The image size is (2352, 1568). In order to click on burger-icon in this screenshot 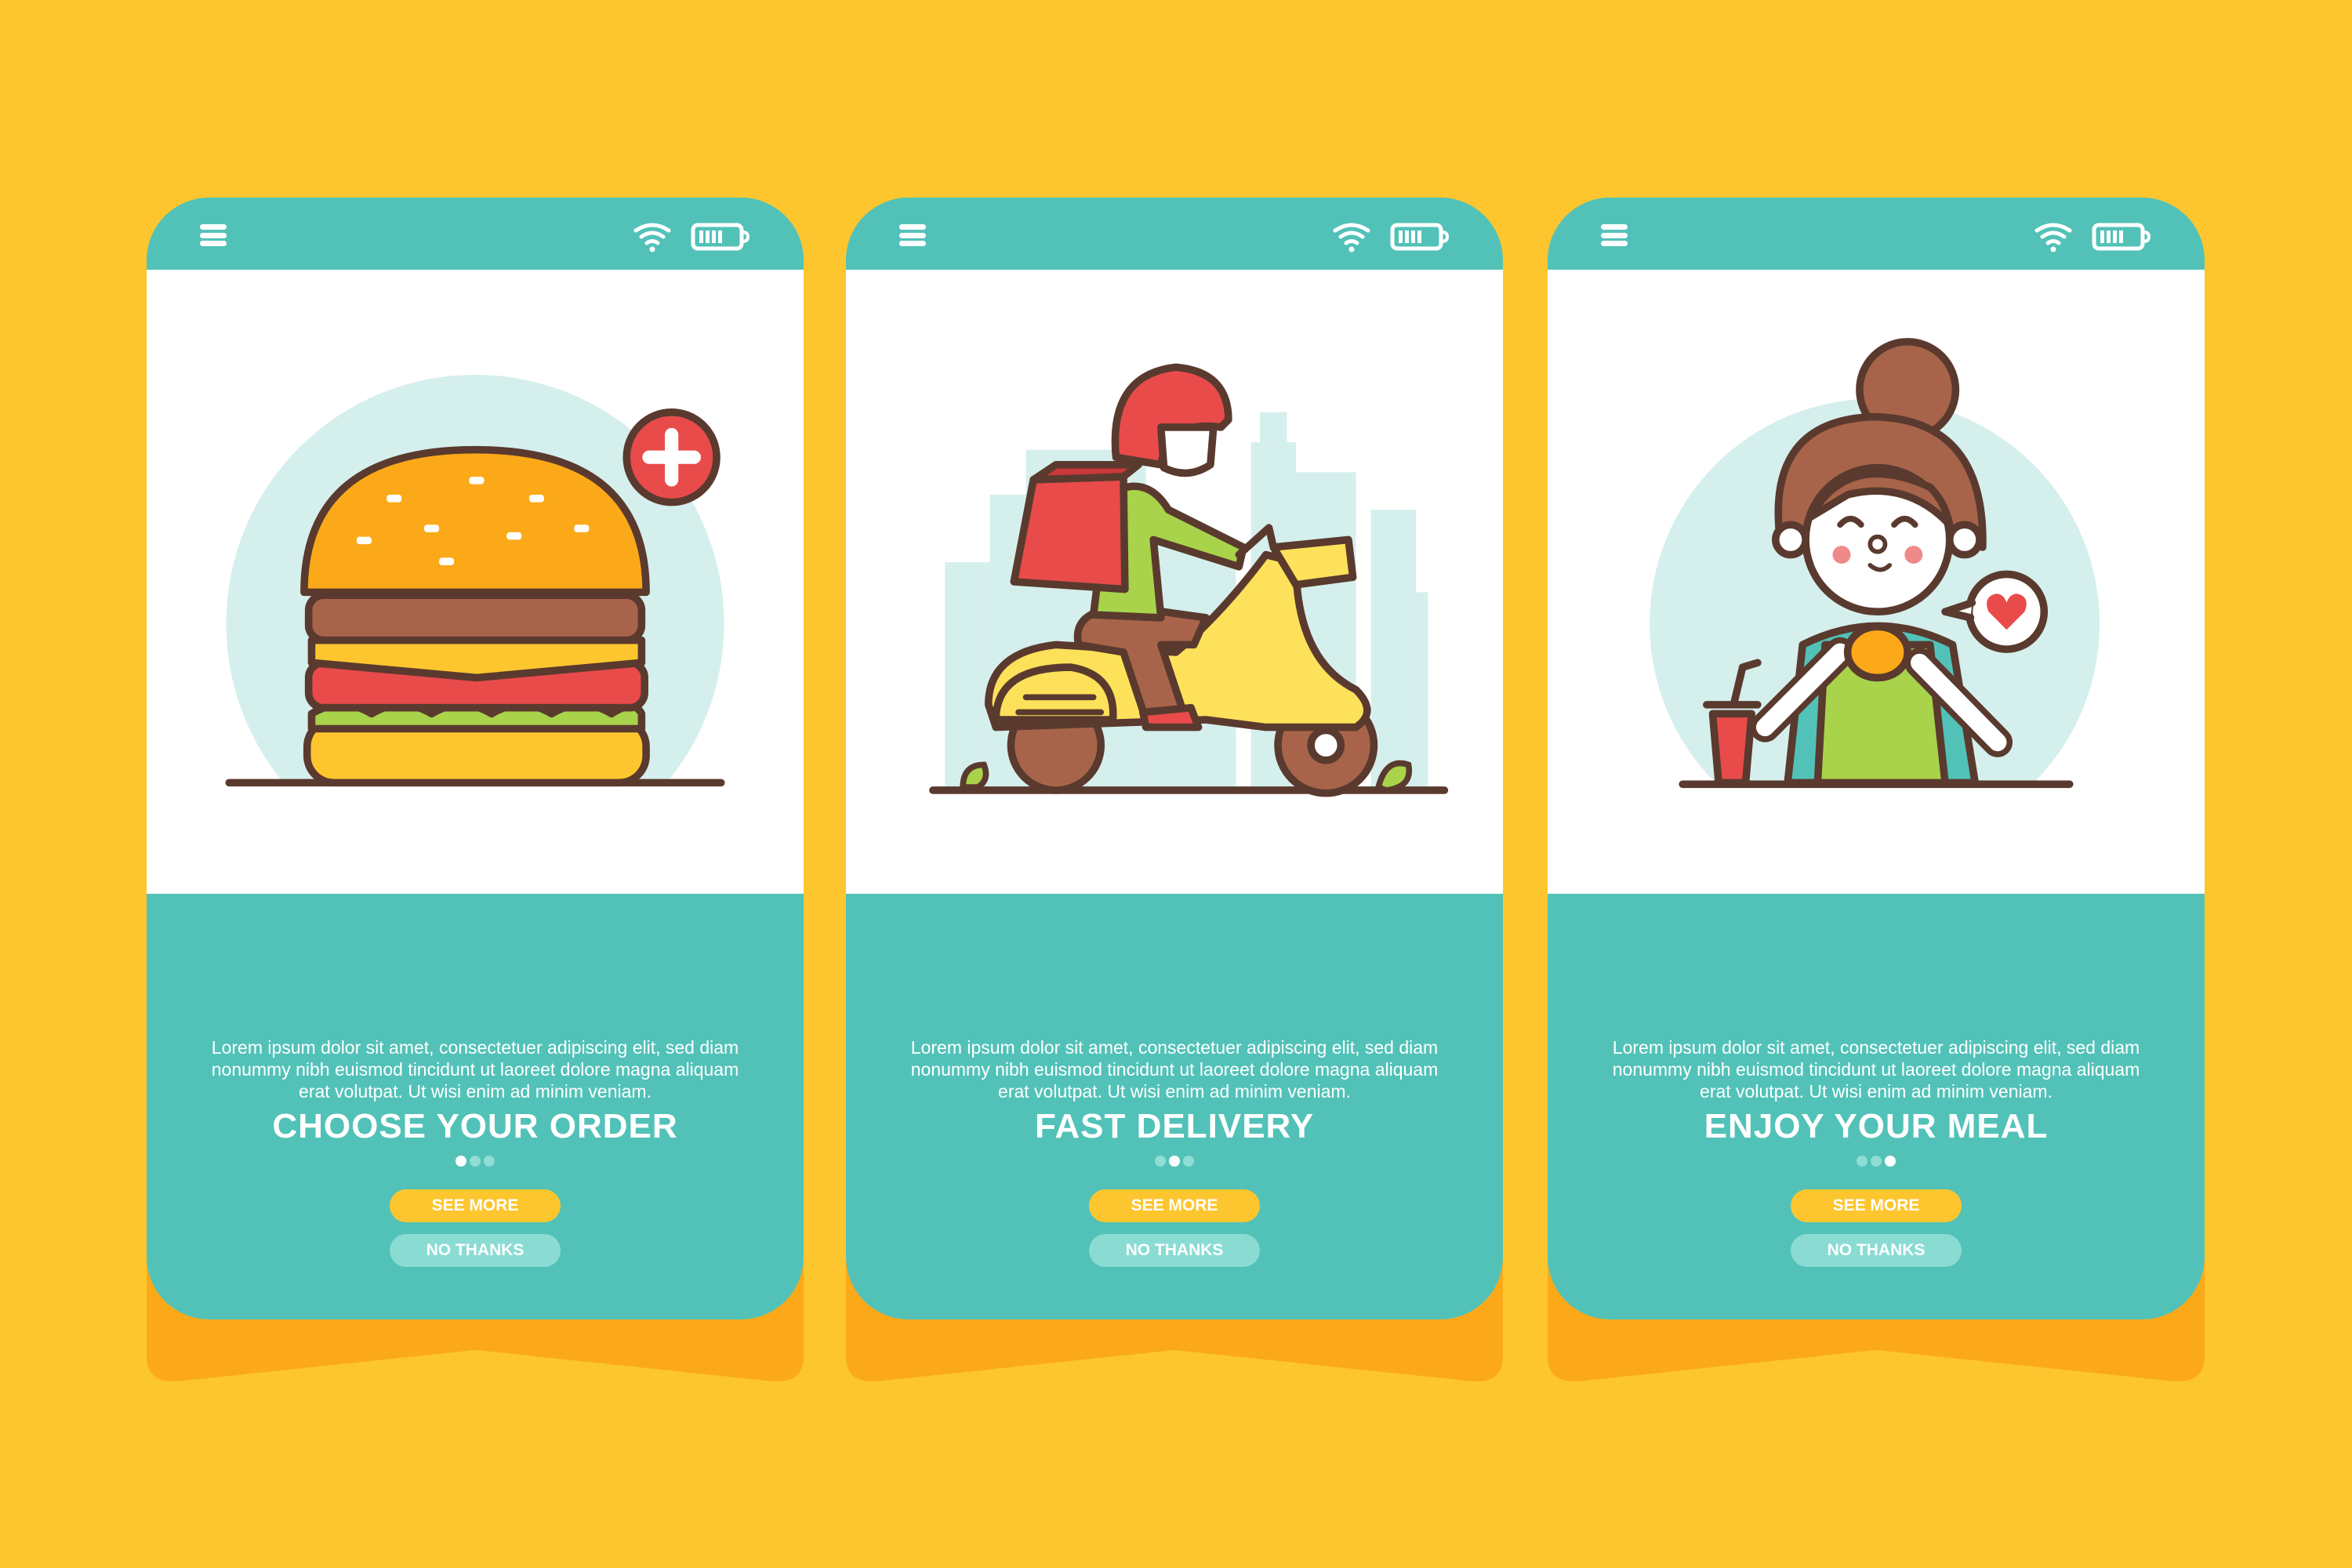, I will do `click(475, 634)`.